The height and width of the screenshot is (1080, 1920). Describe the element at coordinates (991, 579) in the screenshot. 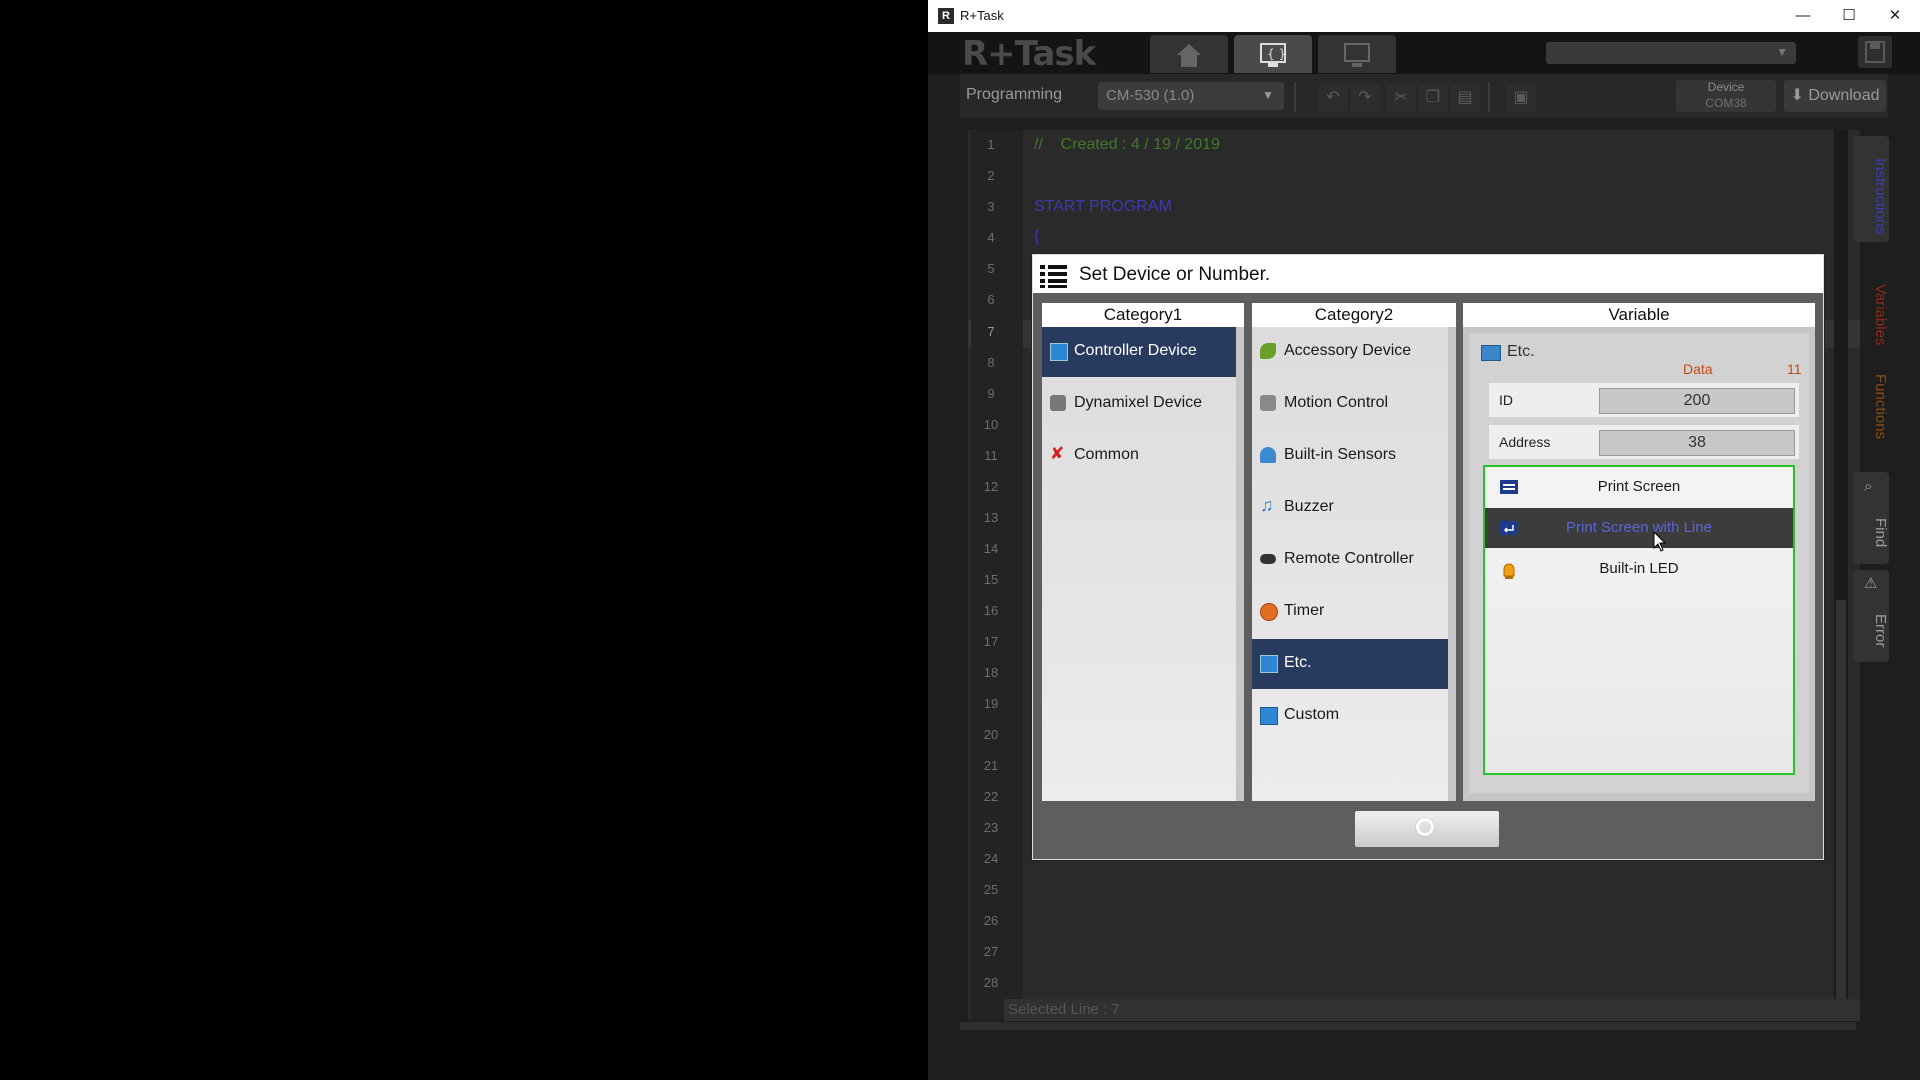

I see `line-number: 15` at that location.